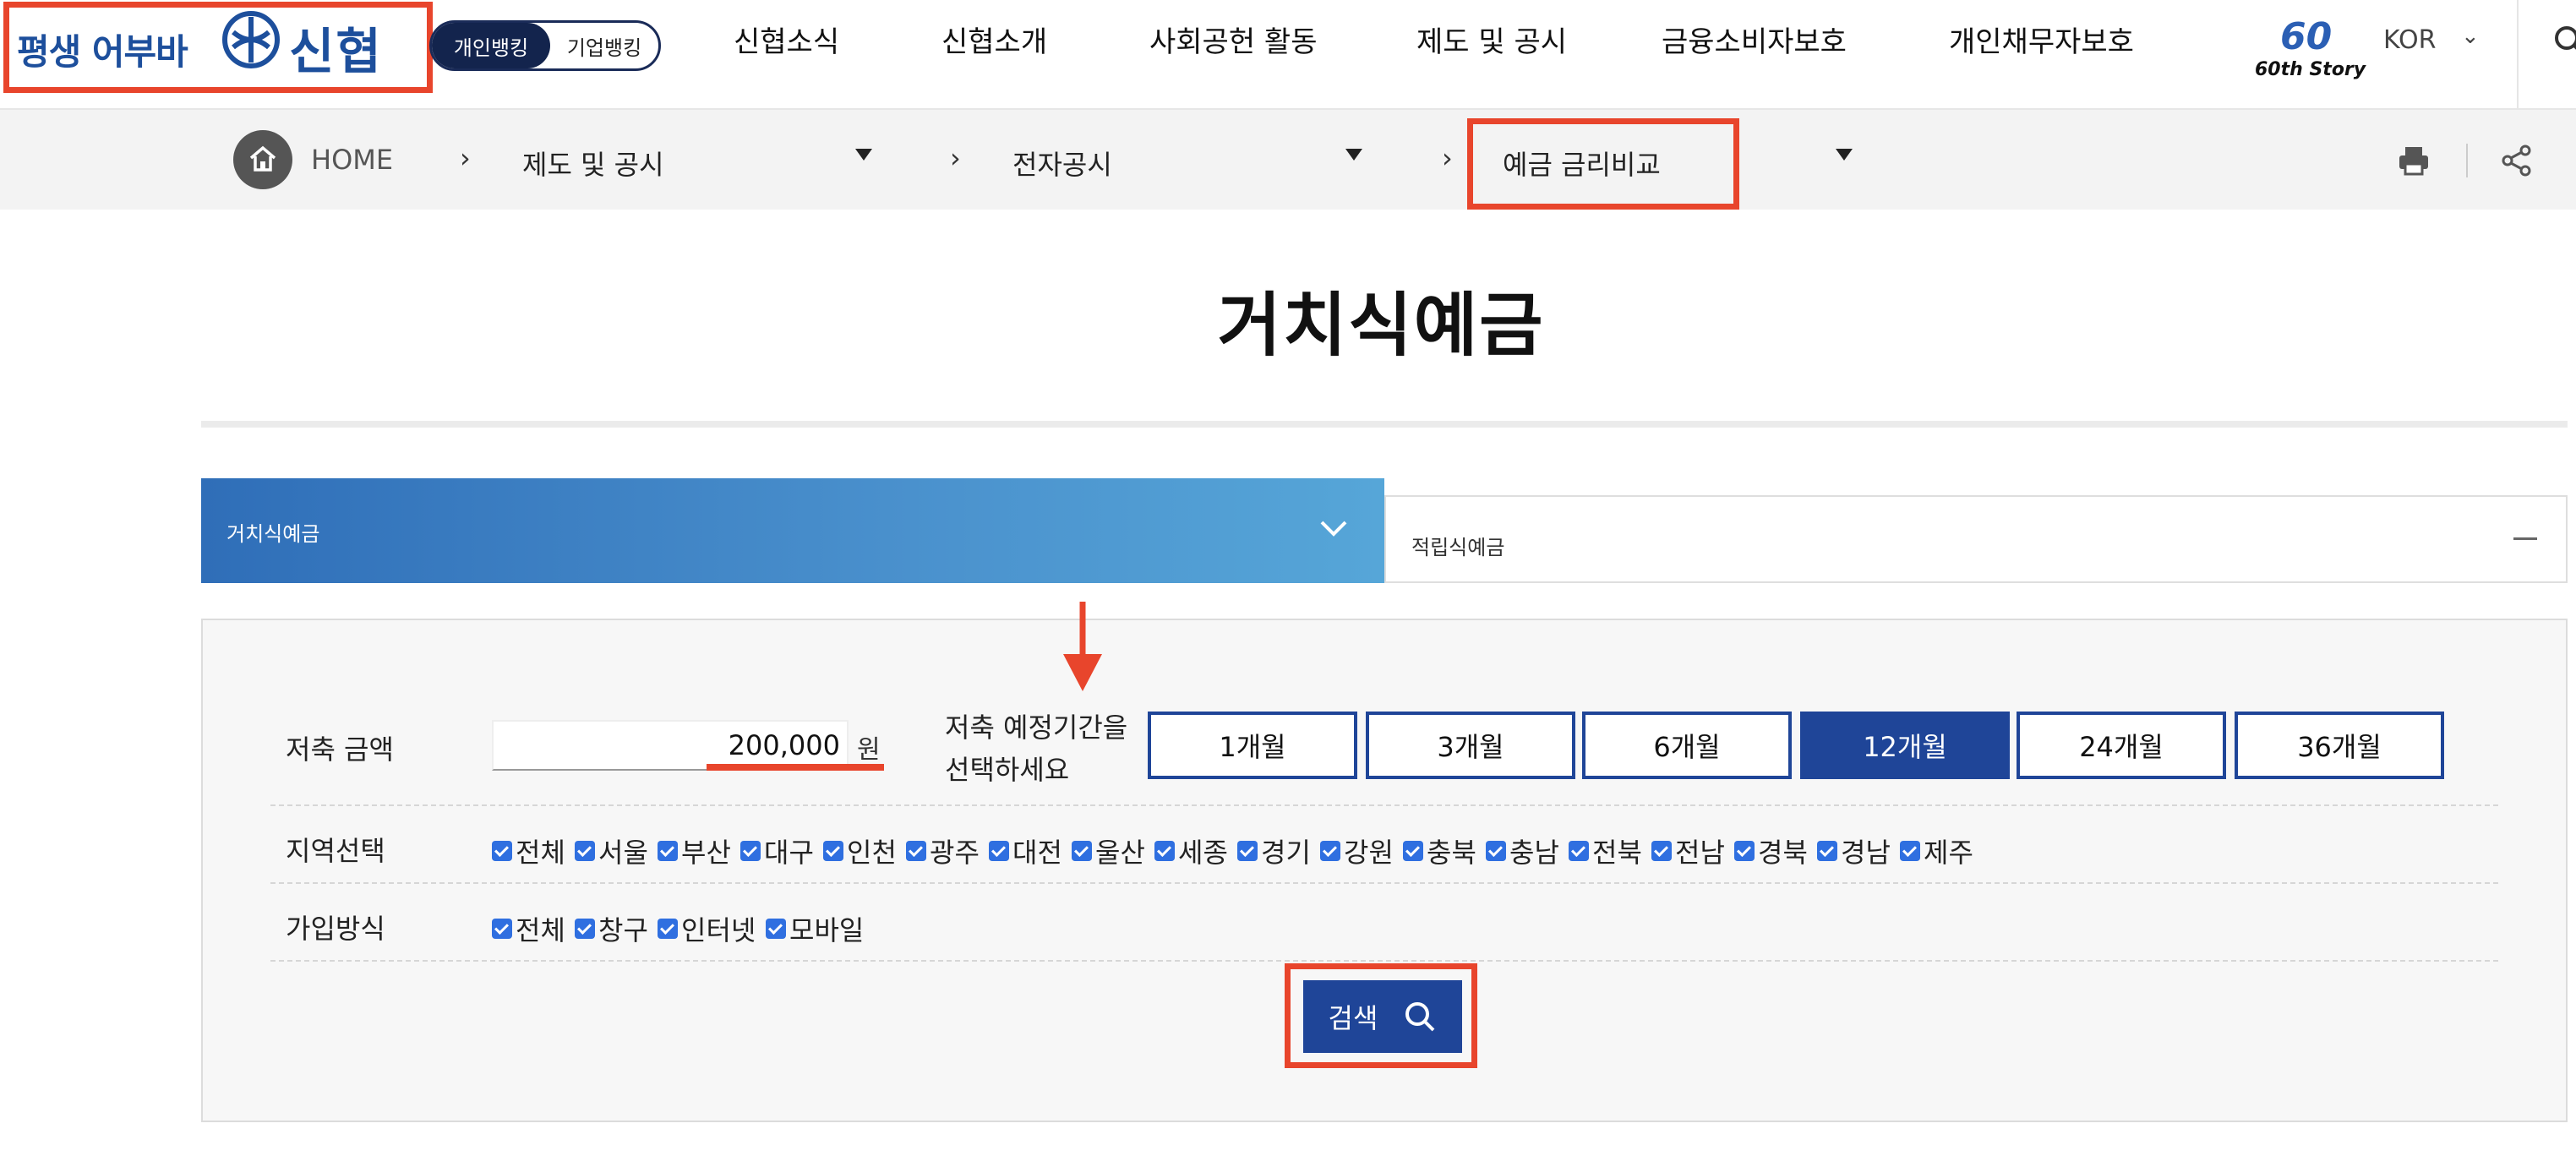 The image size is (2576, 1156). What do you see at coordinates (1936, 851) in the screenshot?
I see `region-checkbox: 제주` at bounding box center [1936, 851].